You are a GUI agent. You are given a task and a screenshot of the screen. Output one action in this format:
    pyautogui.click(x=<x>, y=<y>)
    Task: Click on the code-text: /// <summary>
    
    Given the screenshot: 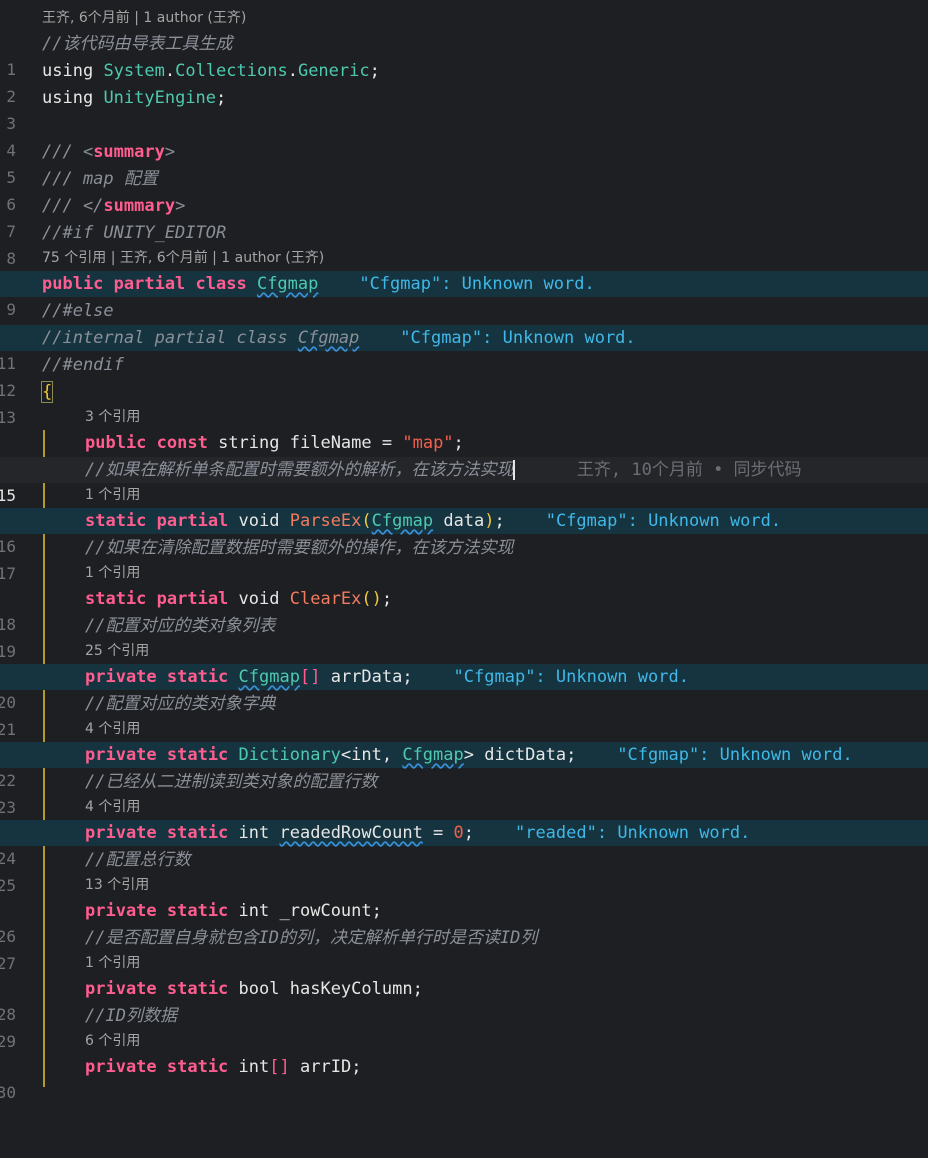 What is the action you would take?
    pyautogui.click(x=109, y=152)
    